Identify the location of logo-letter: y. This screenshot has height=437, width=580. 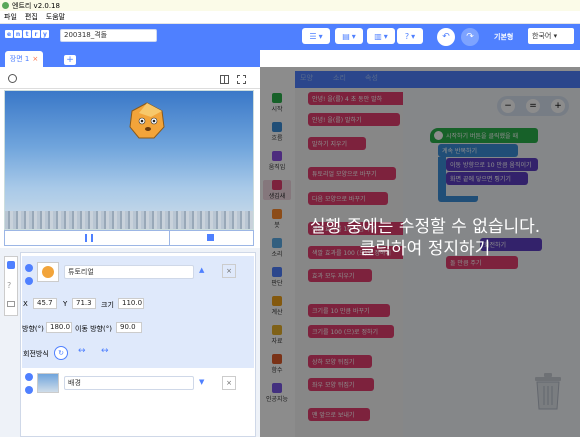
(45, 34).